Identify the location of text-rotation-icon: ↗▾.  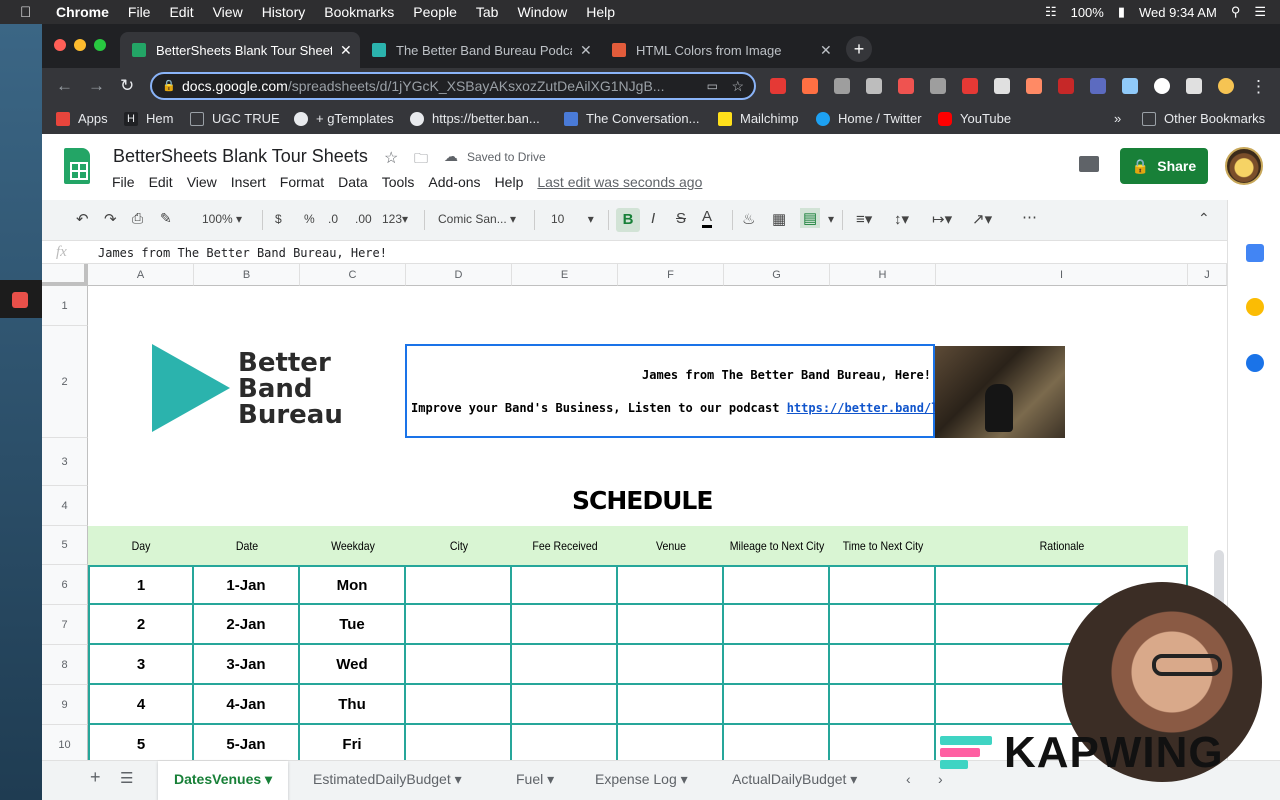
(982, 219).